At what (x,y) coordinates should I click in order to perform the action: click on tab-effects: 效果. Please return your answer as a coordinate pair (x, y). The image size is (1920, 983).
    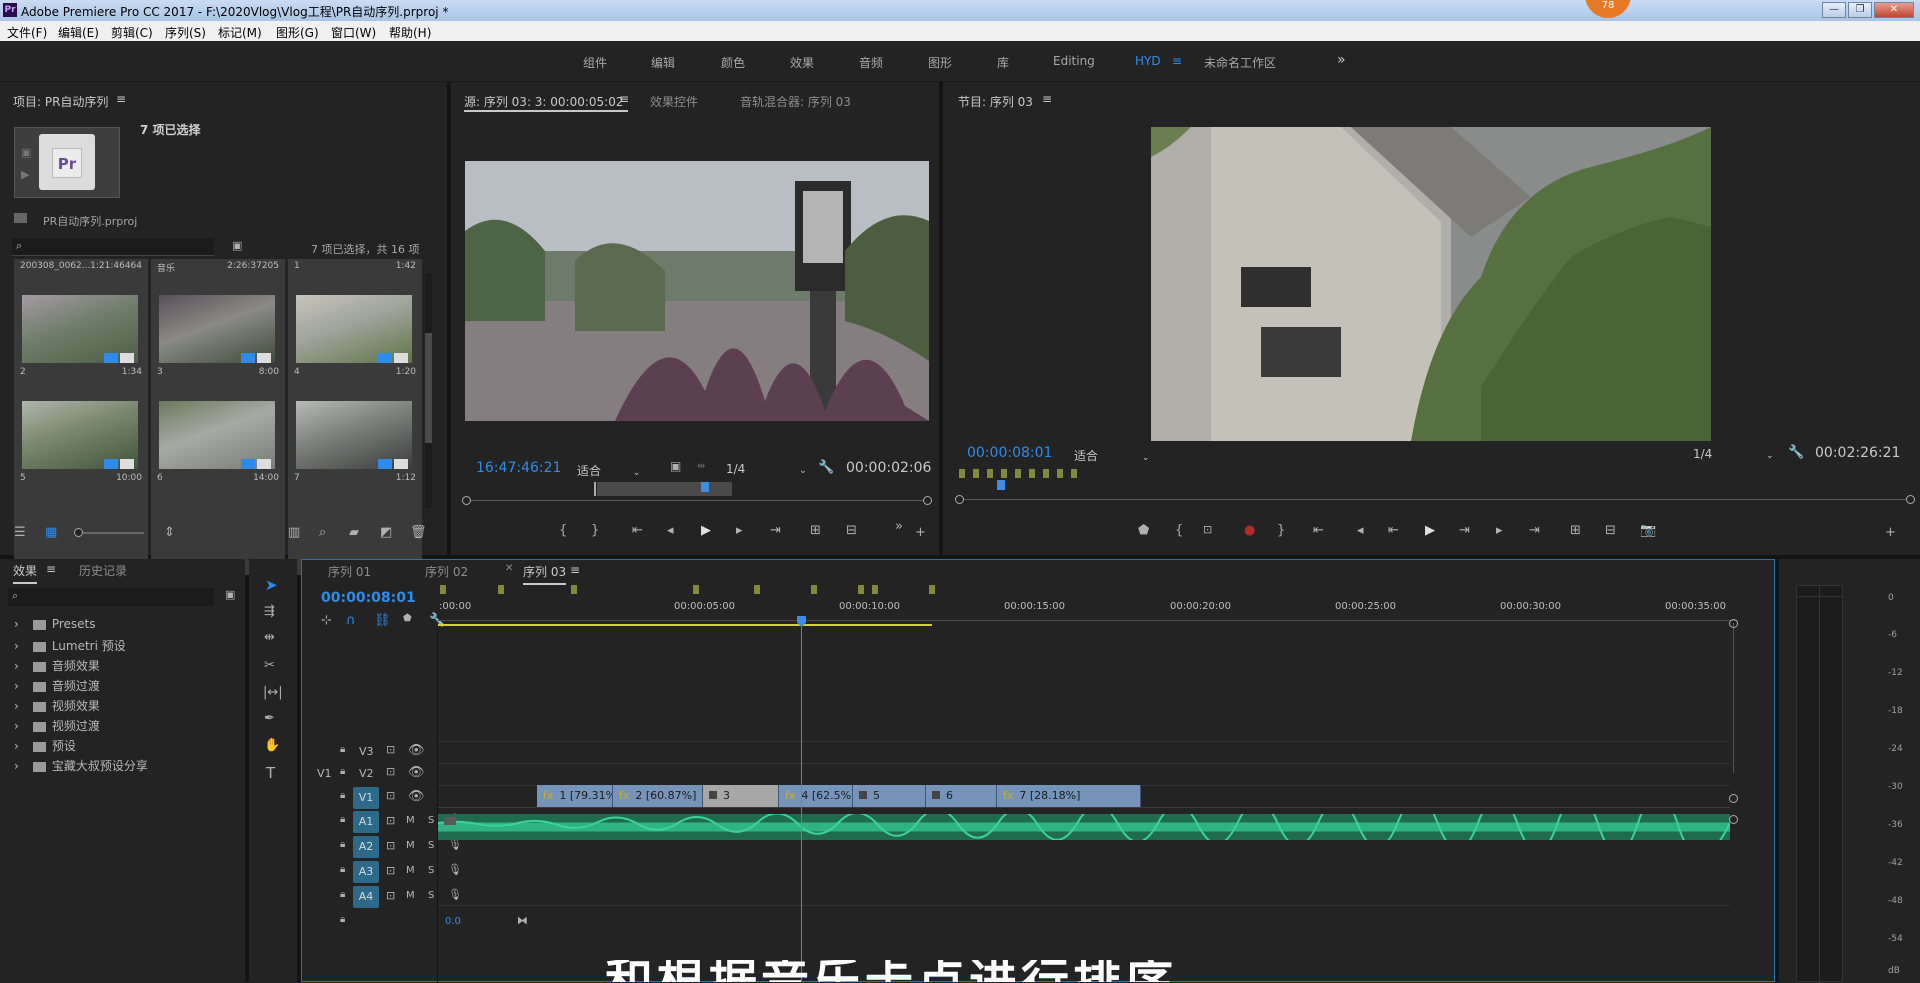
    Looking at the image, I should click on (25, 573).